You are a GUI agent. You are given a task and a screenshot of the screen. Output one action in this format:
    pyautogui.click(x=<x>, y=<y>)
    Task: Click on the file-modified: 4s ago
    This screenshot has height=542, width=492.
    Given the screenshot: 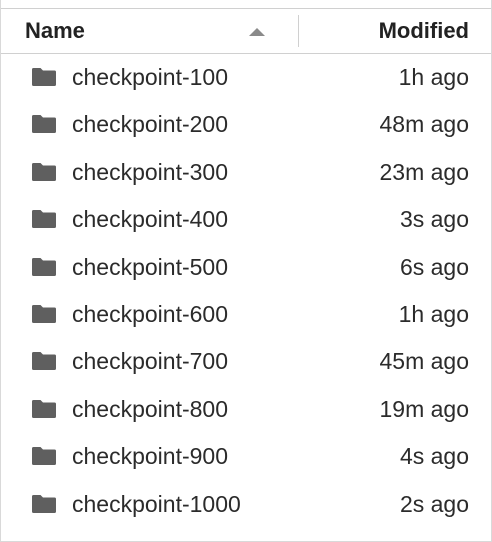 What is the action you would take?
    pyautogui.click(x=434, y=456)
    